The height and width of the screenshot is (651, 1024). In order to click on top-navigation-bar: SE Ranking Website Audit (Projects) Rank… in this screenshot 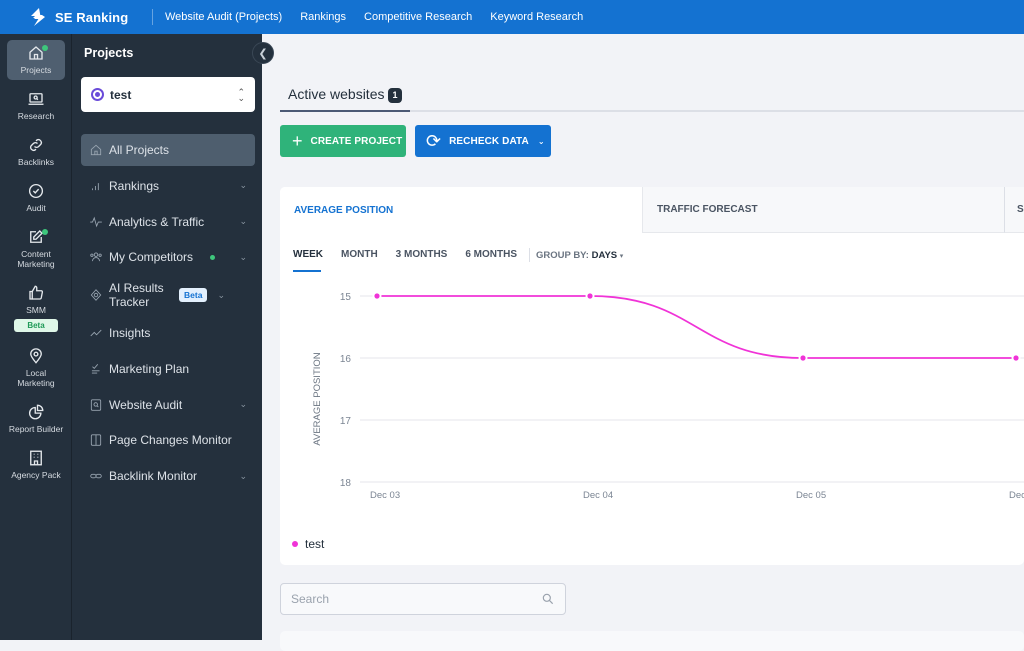, I will do `click(512, 17)`.